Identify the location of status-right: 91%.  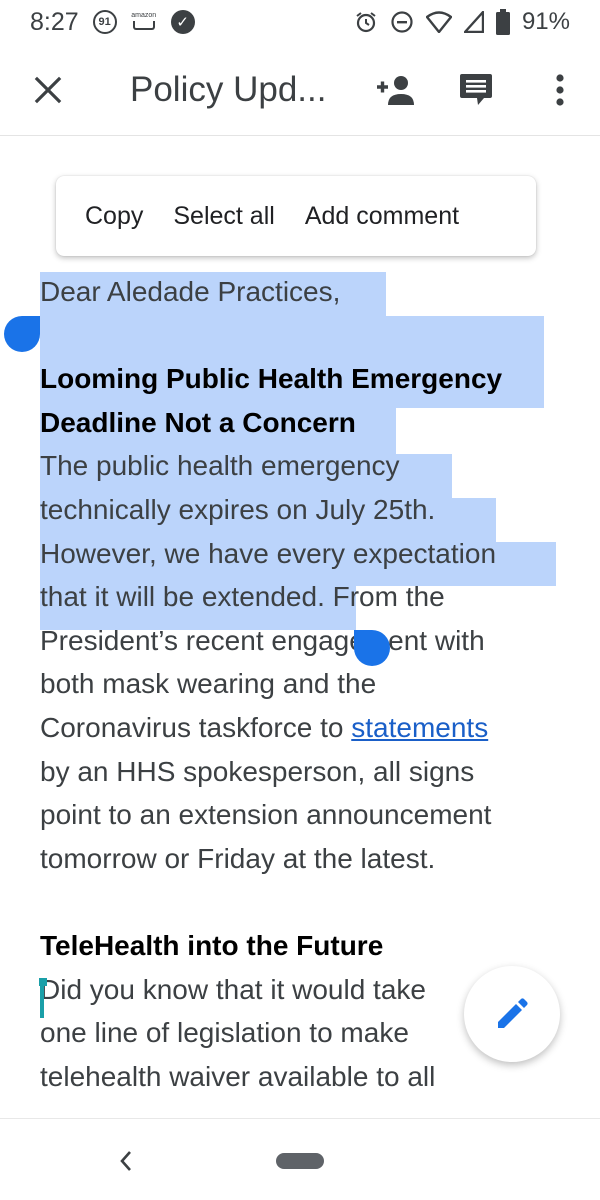
(462, 22).